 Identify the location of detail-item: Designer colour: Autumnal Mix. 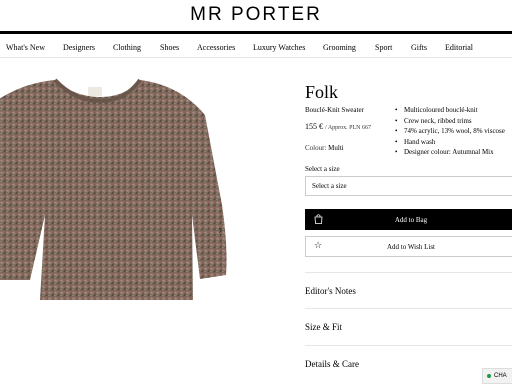
(450, 152).